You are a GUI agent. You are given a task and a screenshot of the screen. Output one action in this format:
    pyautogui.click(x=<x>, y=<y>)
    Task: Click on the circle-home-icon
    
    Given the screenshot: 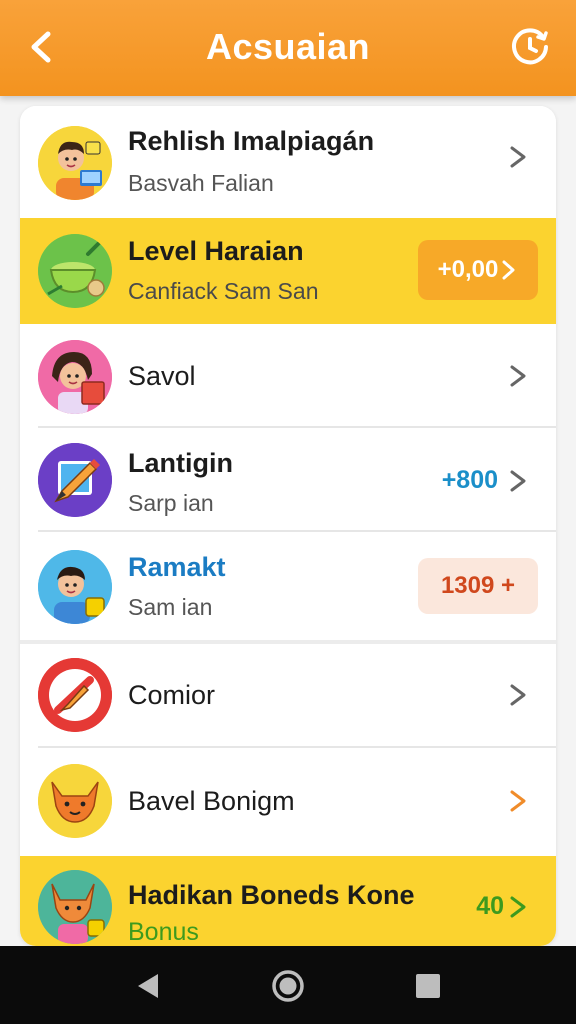 What is the action you would take?
    pyautogui.click(x=288, y=986)
    